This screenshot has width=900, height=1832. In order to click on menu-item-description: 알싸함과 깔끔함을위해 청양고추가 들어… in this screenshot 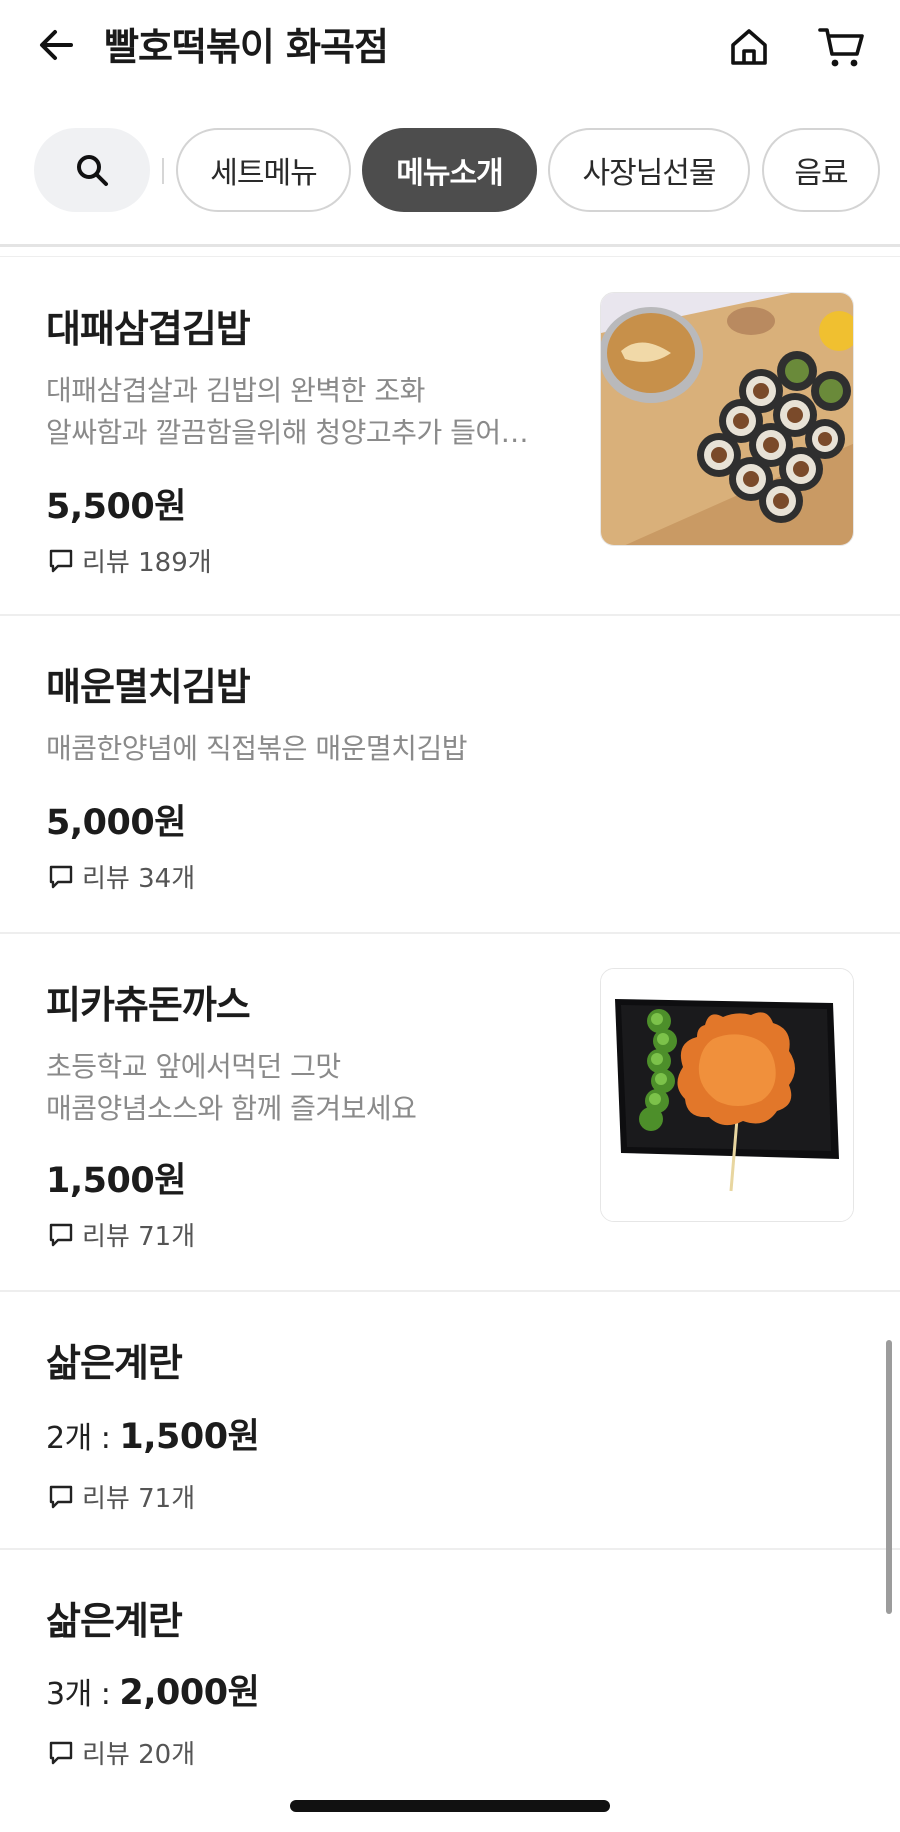, I will do `click(287, 432)`.